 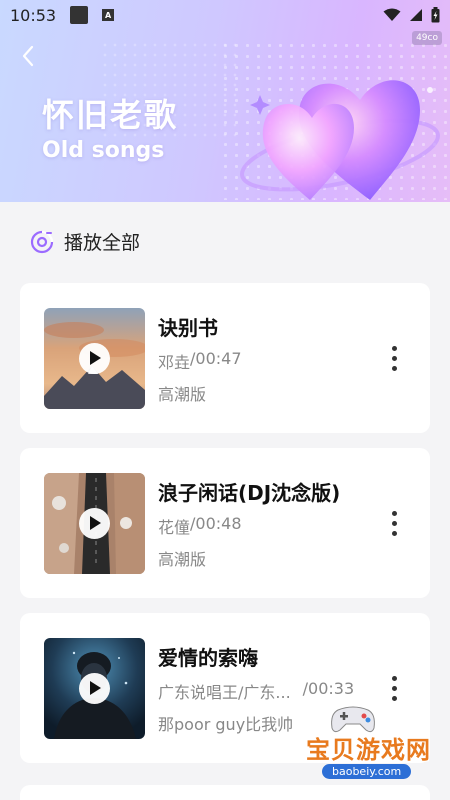 What do you see at coordinates (108, 15) in the screenshot?
I see `keyboard-a-icon: A` at bounding box center [108, 15].